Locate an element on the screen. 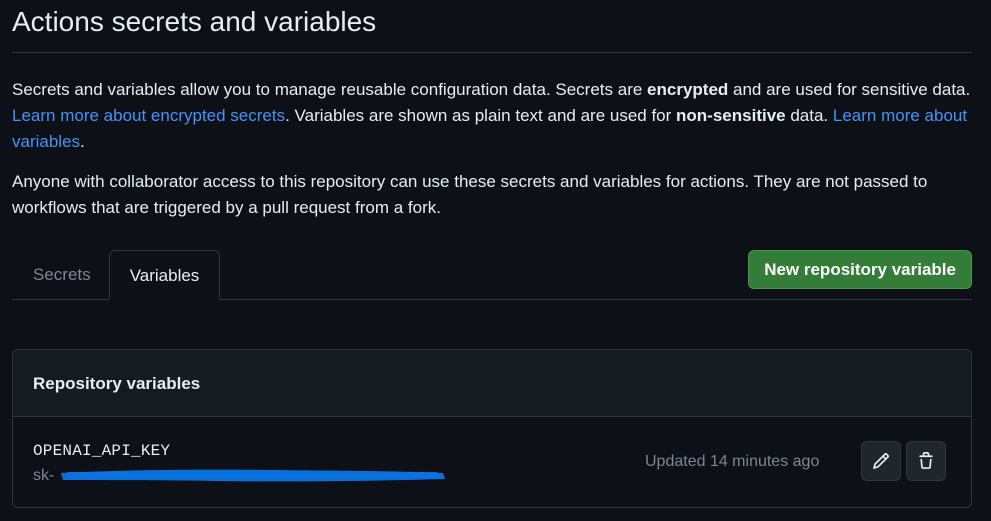  variable-value: sk- is located at coordinates (44, 475).